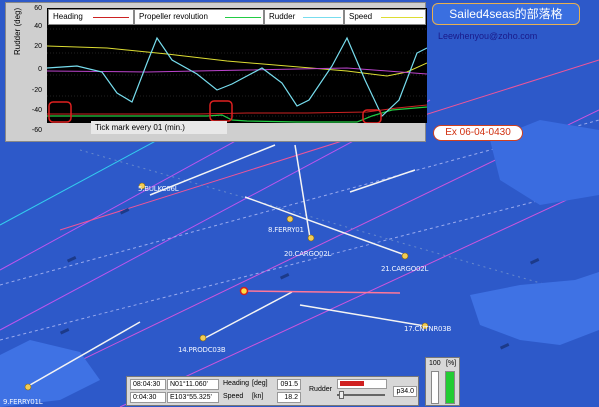 Image resolution: width=599 pixels, height=407 pixels. What do you see at coordinates (304, 17) in the screenshot?
I see `legend-rudder: Rudder` at bounding box center [304, 17].